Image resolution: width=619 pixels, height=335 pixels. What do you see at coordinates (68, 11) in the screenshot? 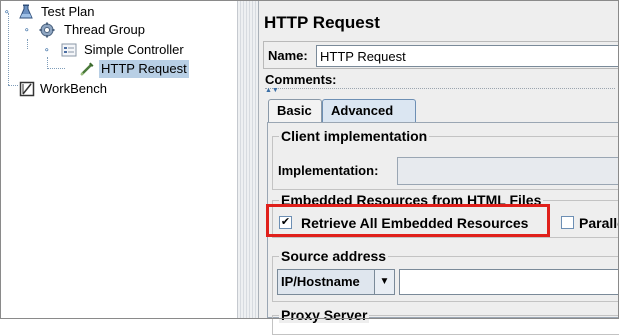
I see `tree-node-label: Test Plan` at bounding box center [68, 11].